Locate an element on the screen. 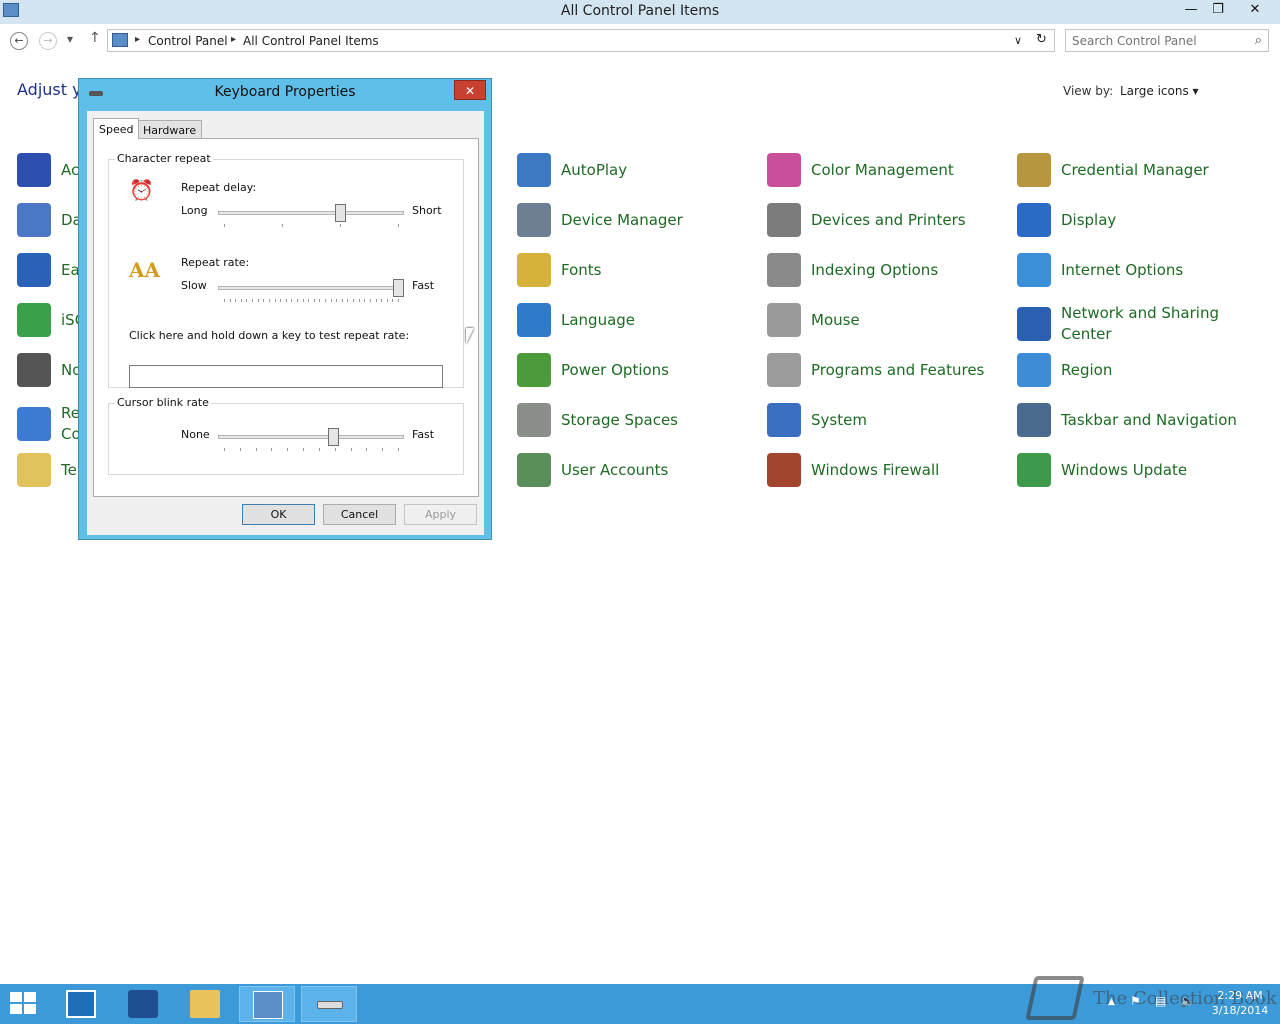  left-item-2: Ea is located at coordinates (48, 270).